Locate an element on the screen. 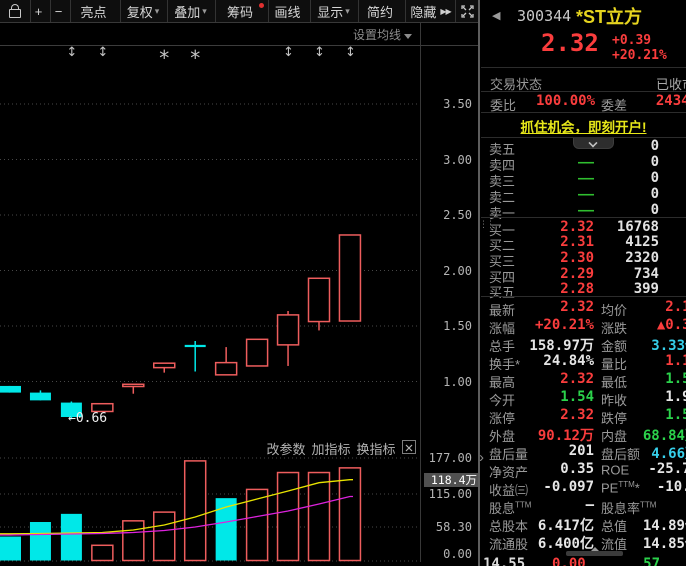 This screenshot has height=566, width=686. stats-row: 最新 2.32 均价 2.10 is located at coordinates (583, 308).